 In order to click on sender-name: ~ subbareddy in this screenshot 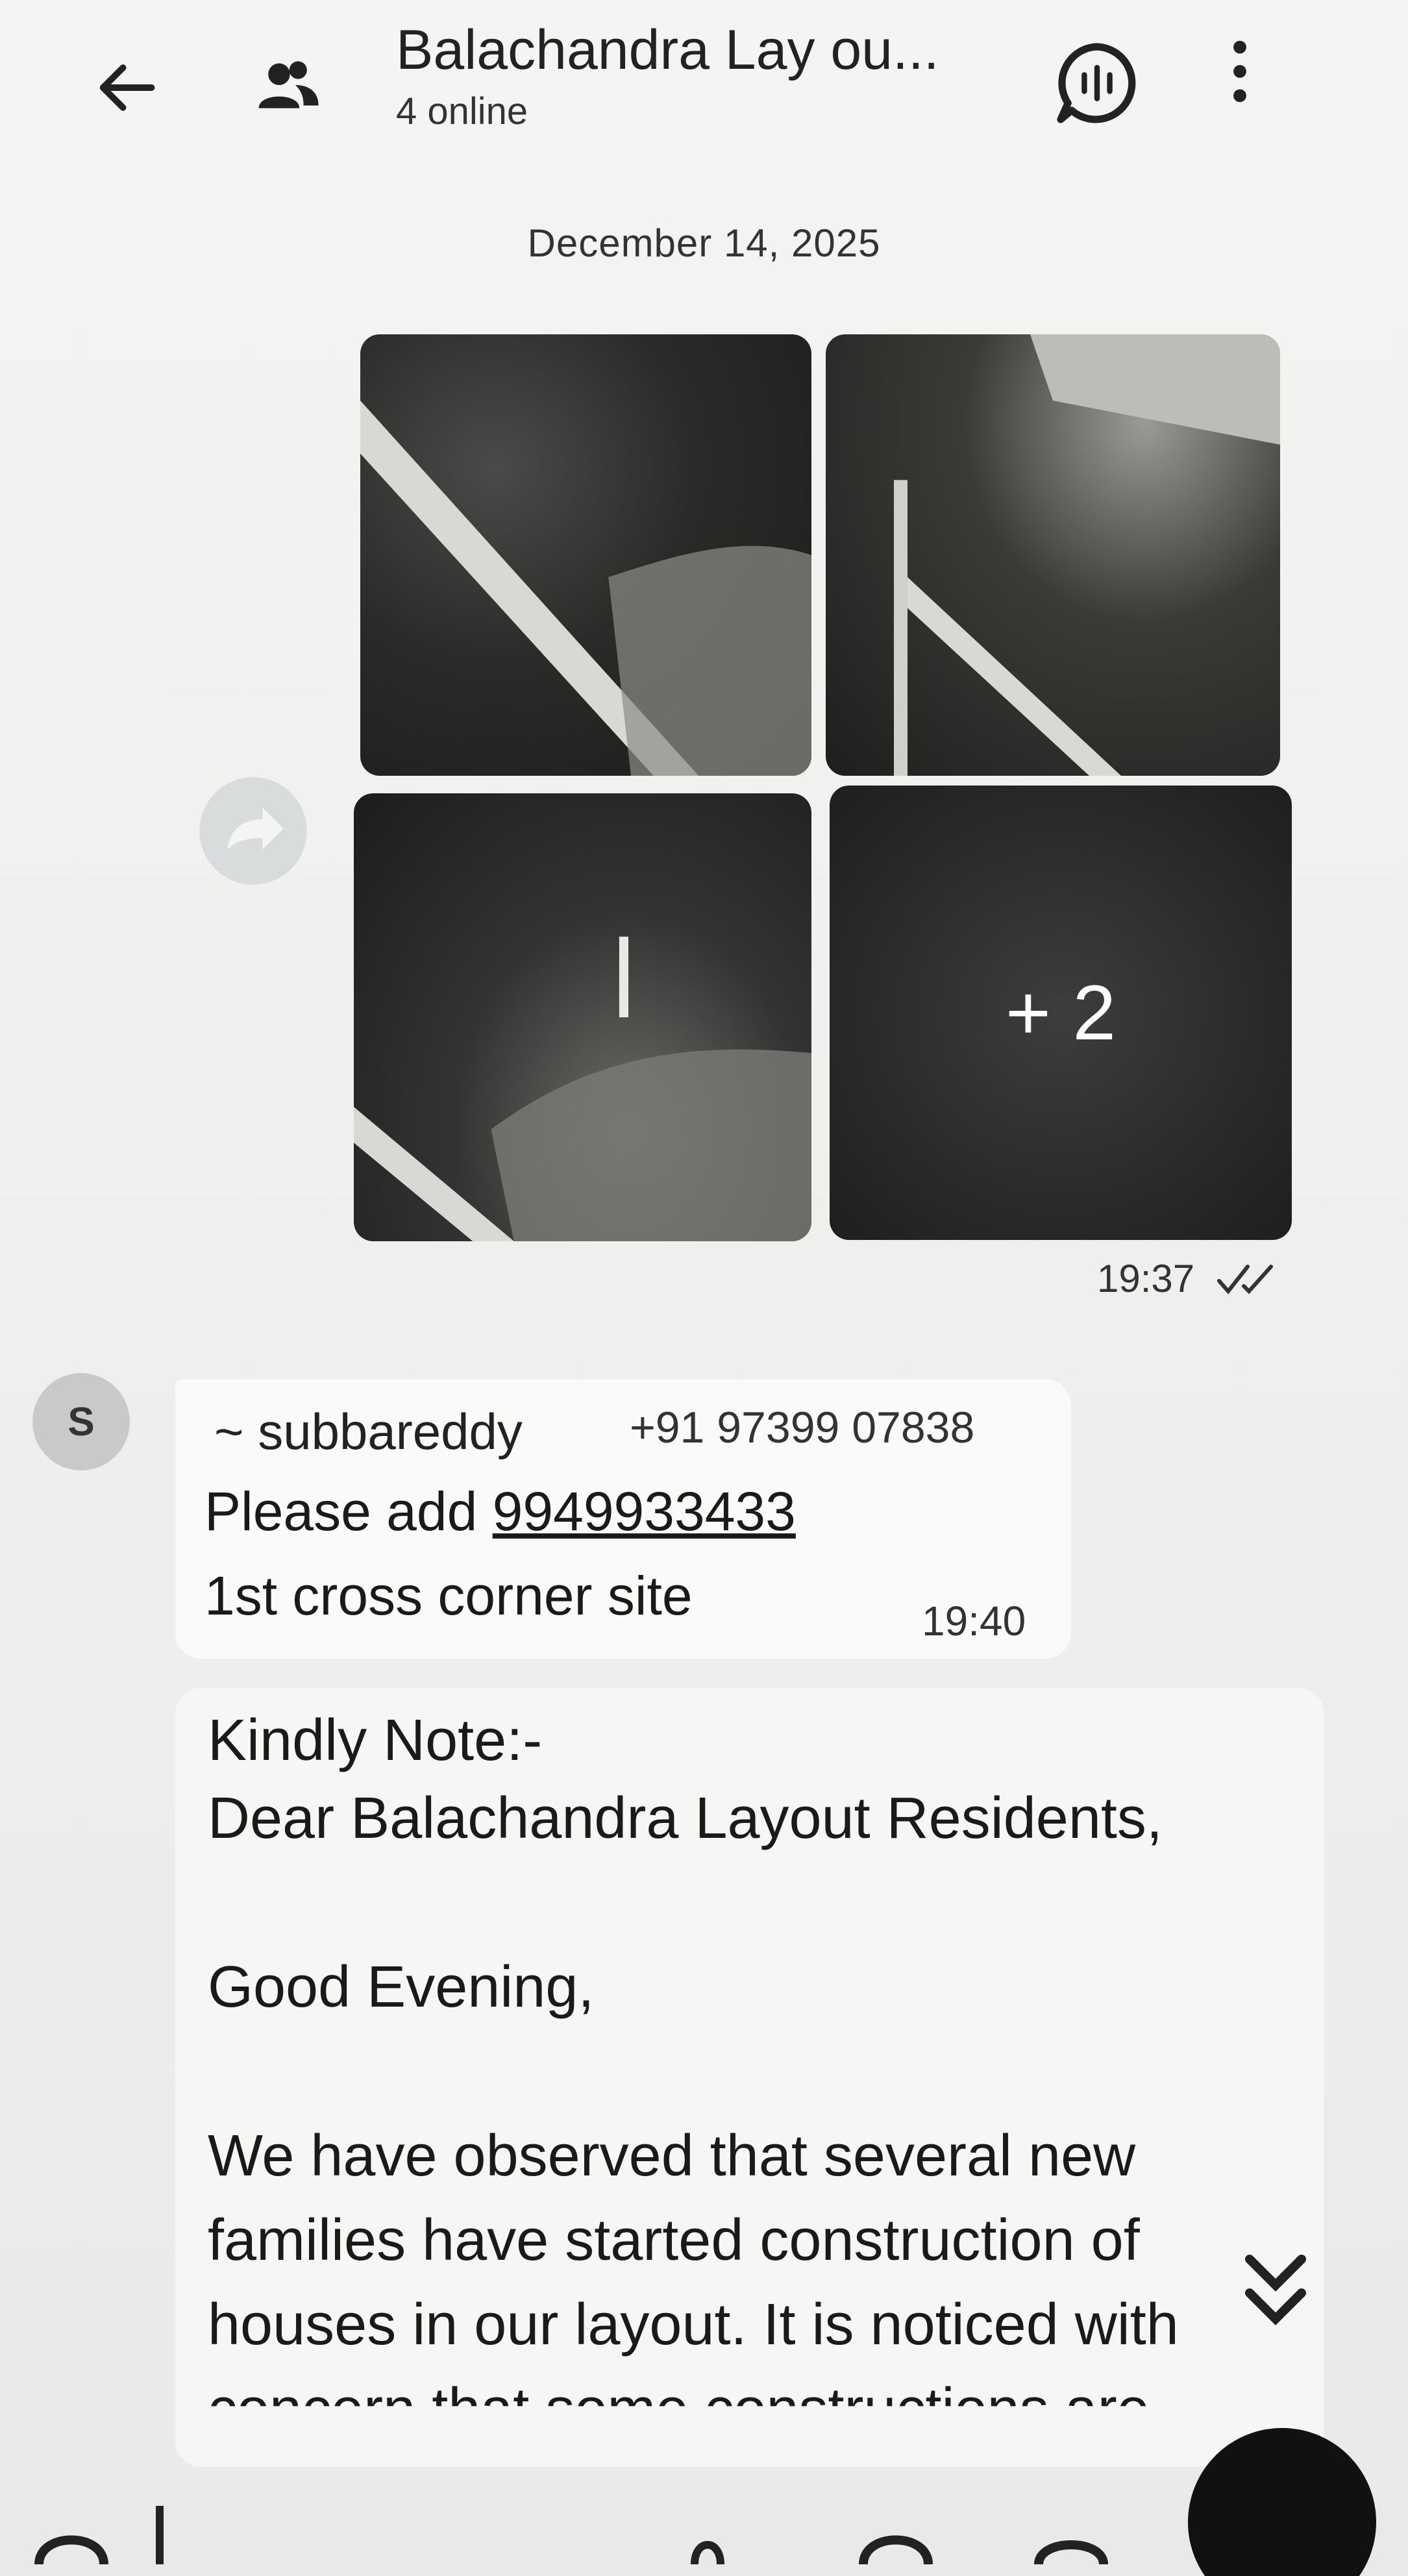, I will do `click(368, 1431)`.